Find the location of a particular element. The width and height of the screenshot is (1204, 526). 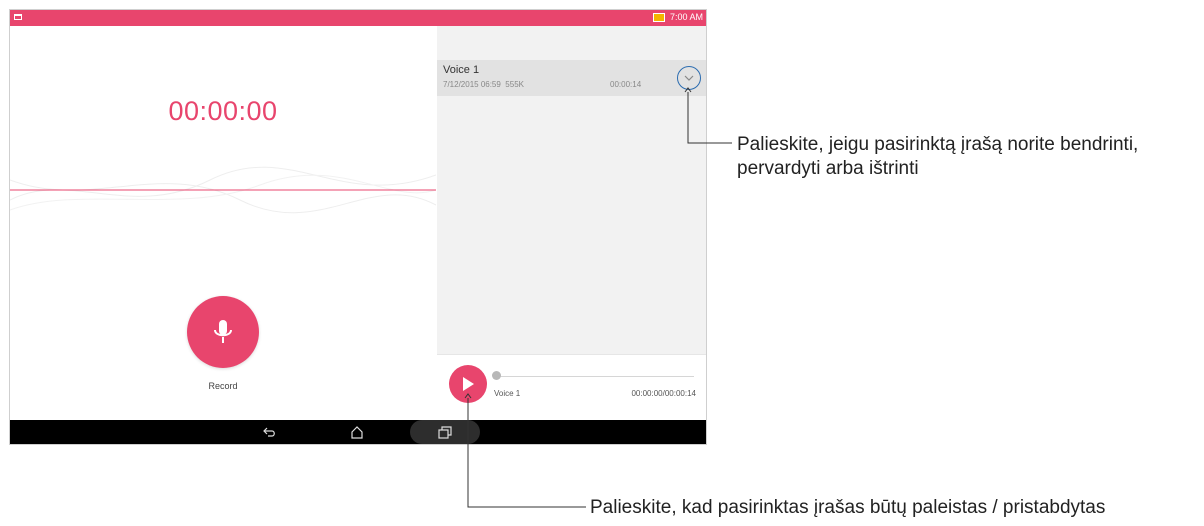

recent-apps-icon is located at coordinates (445, 432).